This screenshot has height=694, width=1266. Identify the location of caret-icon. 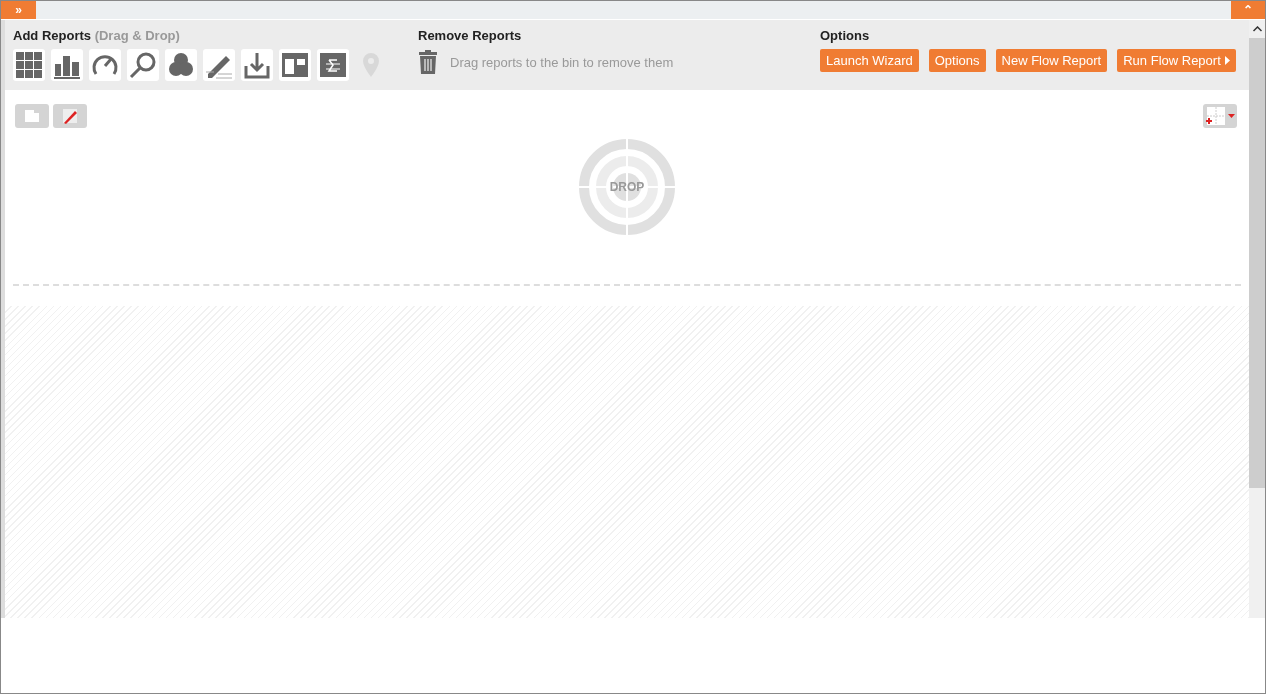
(1227, 60).